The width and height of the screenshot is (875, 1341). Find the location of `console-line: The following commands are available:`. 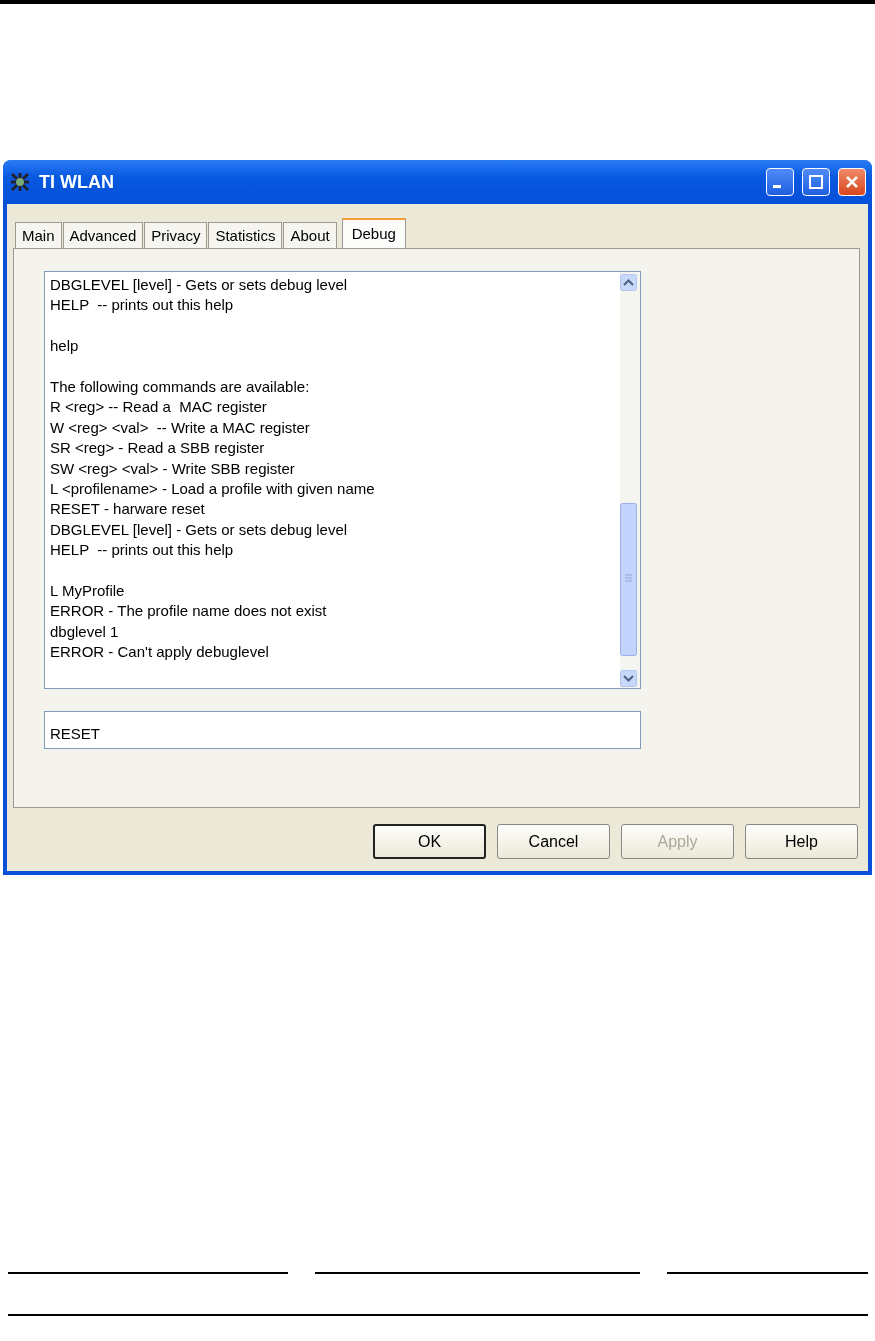

console-line: The following commands are available: is located at coordinates (180, 387).